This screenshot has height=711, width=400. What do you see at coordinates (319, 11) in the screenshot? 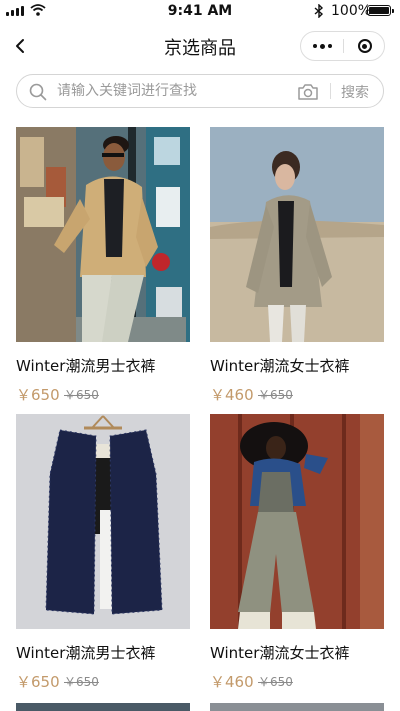
I see `bluetooth-icon` at bounding box center [319, 11].